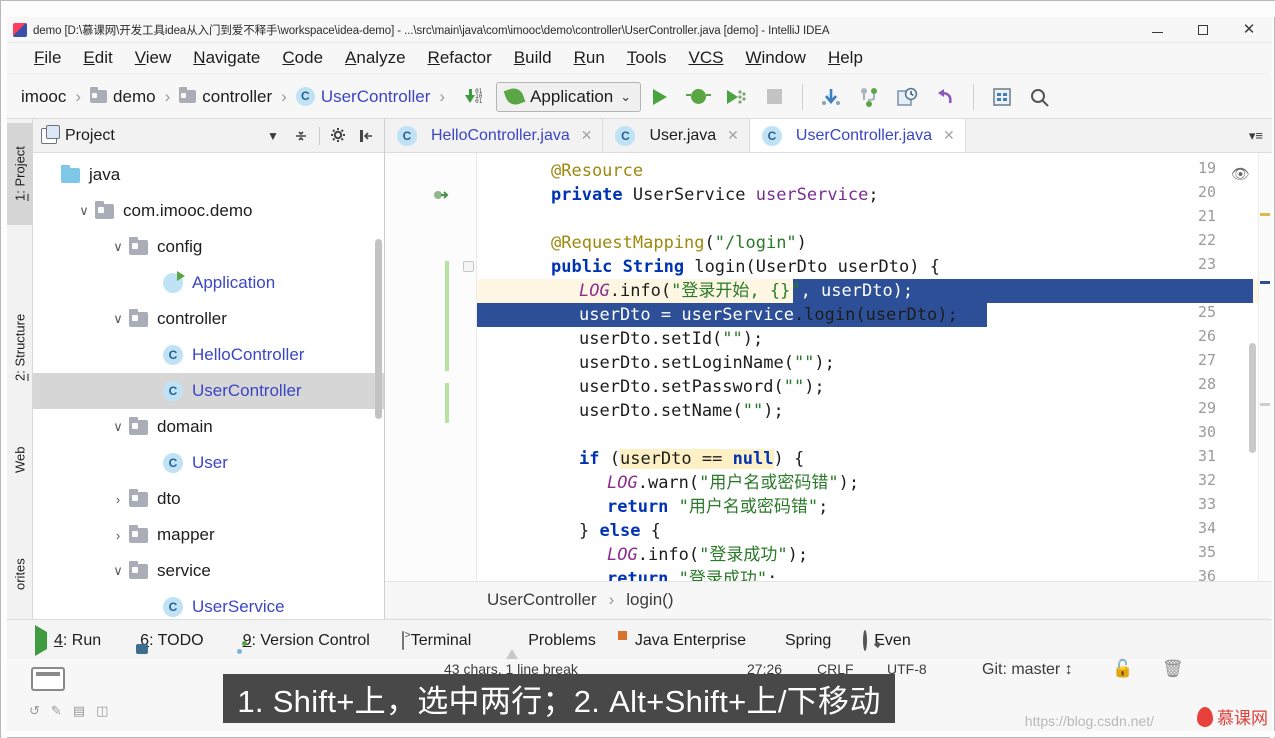  What do you see at coordinates (48, 679) in the screenshot?
I see `memory-indicator-icon` at bounding box center [48, 679].